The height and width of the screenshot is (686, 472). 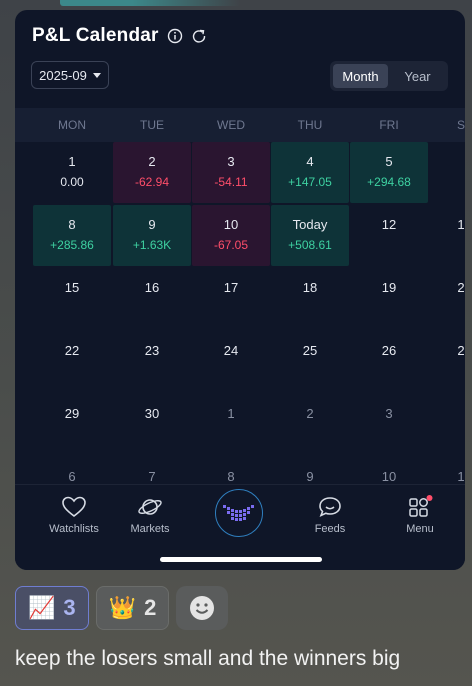 What do you see at coordinates (460, 125) in the screenshot?
I see `weekday-label: S` at bounding box center [460, 125].